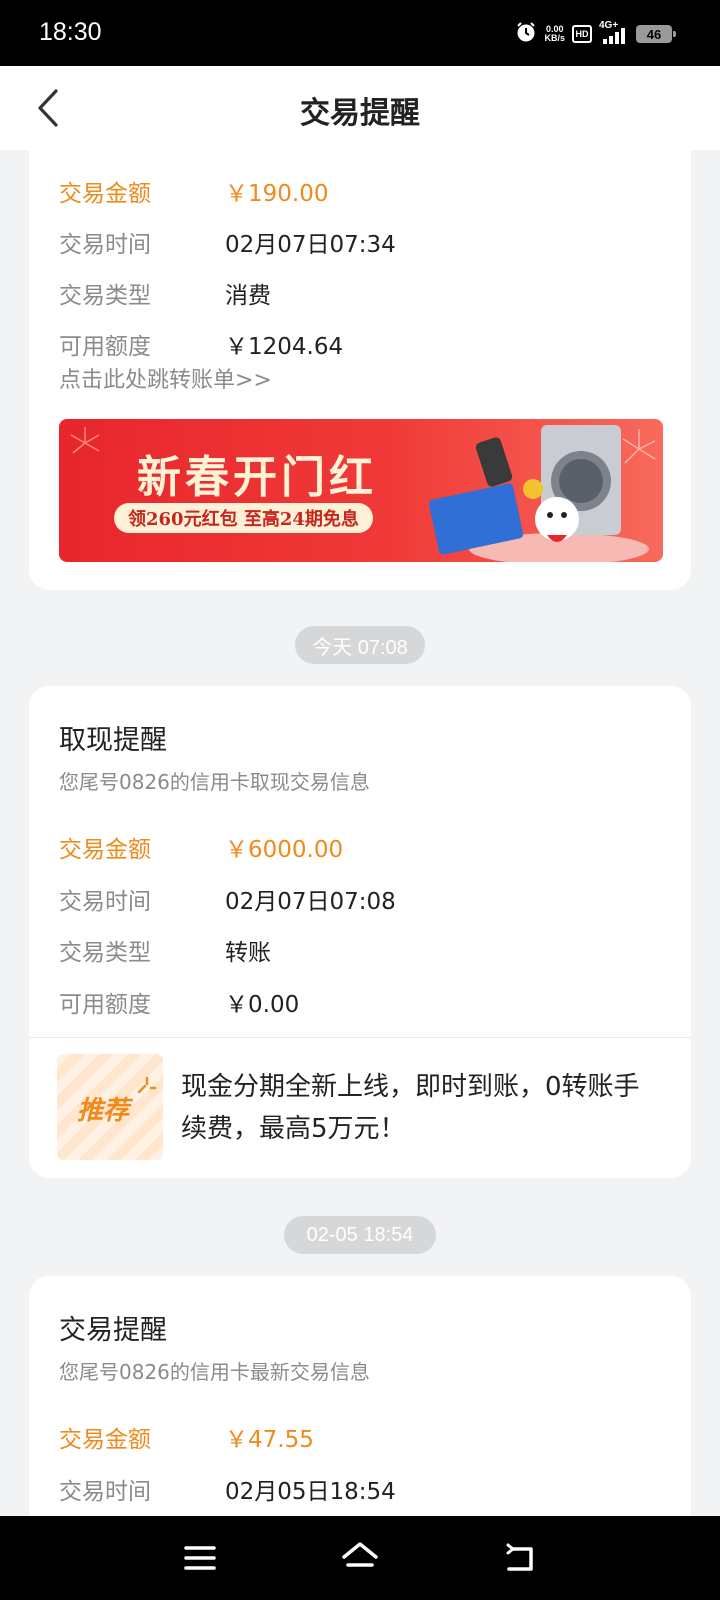 This screenshot has width=720, height=1600. What do you see at coordinates (542, 493) in the screenshot?
I see `prize-illustration` at bounding box center [542, 493].